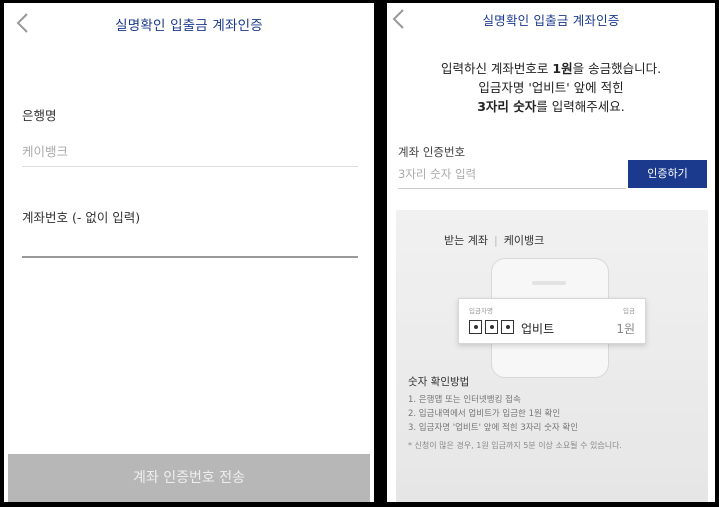 This screenshot has width=719, height=507. What do you see at coordinates (484, 414) in the screenshot?
I see `howto-step: 2. 입금내역에서 업비트가 입금한 1원 확인` at bounding box center [484, 414].